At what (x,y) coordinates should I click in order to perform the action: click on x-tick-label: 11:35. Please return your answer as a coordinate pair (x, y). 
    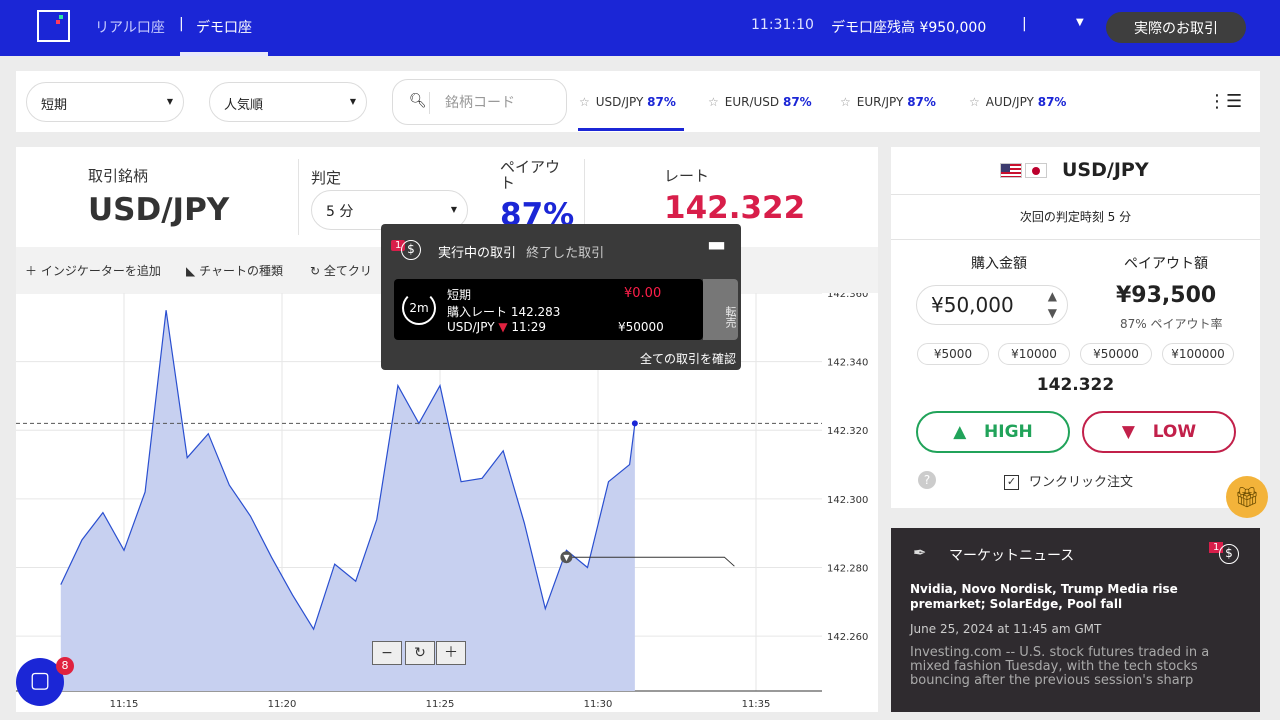
    Looking at the image, I should click on (756, 704).